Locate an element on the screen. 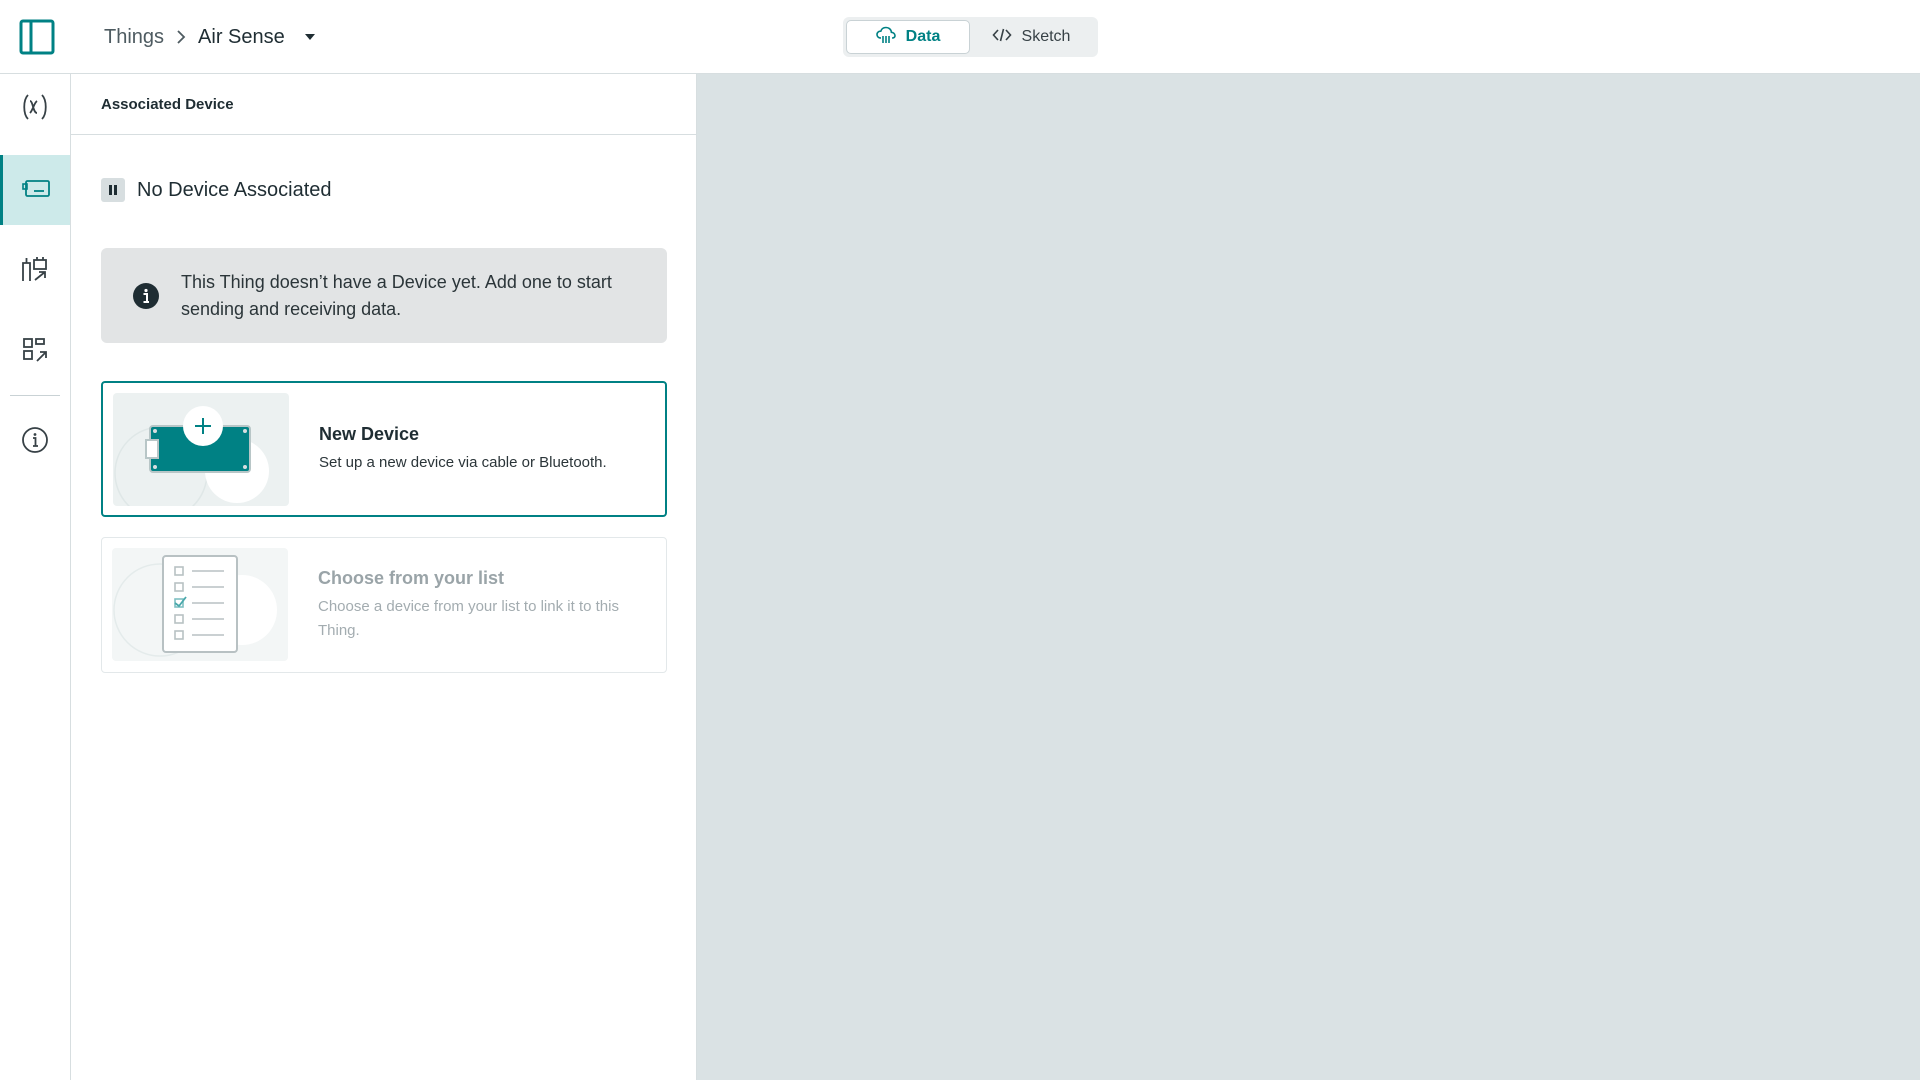  tab-sketch-label: Sketch is located at coordinates (1046, 36).